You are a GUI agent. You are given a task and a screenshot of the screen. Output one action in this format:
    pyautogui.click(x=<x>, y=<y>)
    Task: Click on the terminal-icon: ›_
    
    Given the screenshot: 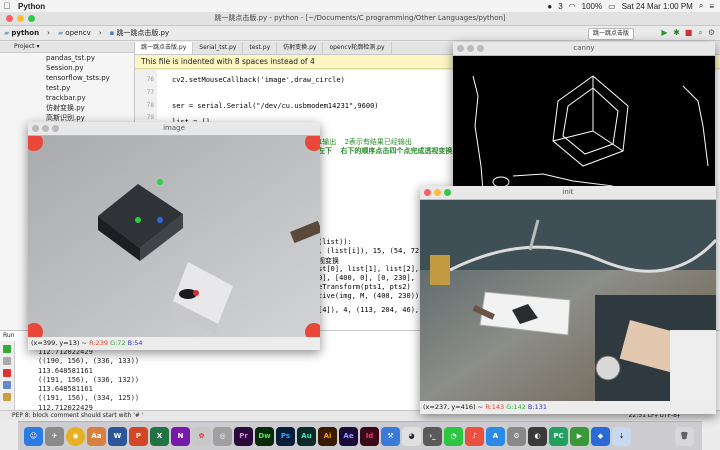 What is the action you would take?
    pyautogui.click(x=432, y=436)
    